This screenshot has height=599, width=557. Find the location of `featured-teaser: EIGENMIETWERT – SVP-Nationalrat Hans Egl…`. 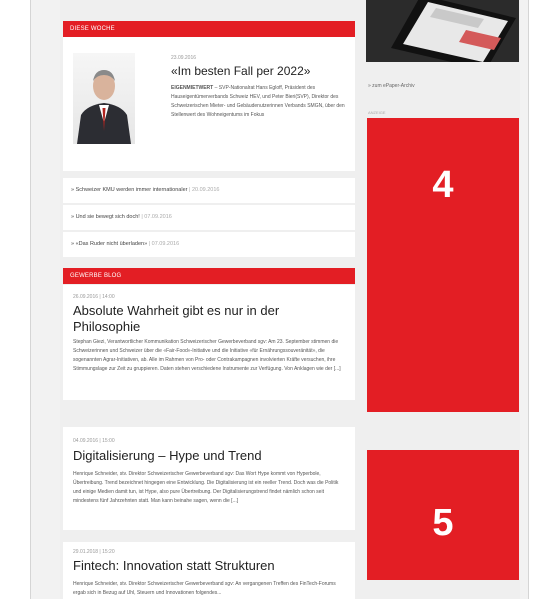

featured-teaser: EIGENMIETWERT – SVP-Nationalrat Hans Egl… is located at coordinates (259, 102).